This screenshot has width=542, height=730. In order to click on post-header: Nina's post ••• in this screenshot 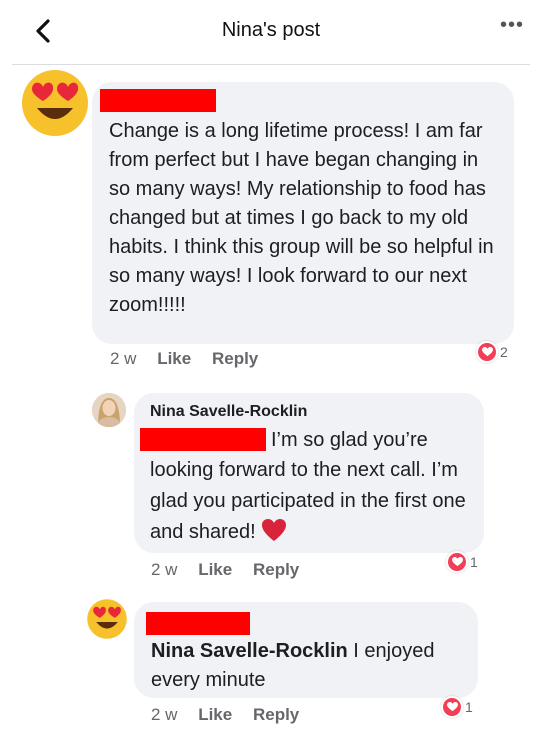, I will do `click(271, 32)`.